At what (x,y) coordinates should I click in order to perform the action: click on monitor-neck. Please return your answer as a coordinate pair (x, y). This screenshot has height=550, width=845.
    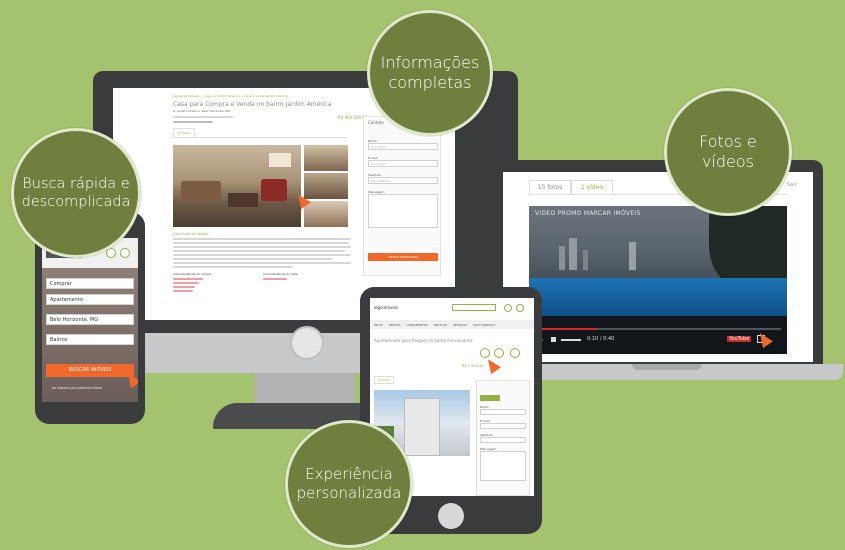
    Looking at the image, I should click on (305, 388).